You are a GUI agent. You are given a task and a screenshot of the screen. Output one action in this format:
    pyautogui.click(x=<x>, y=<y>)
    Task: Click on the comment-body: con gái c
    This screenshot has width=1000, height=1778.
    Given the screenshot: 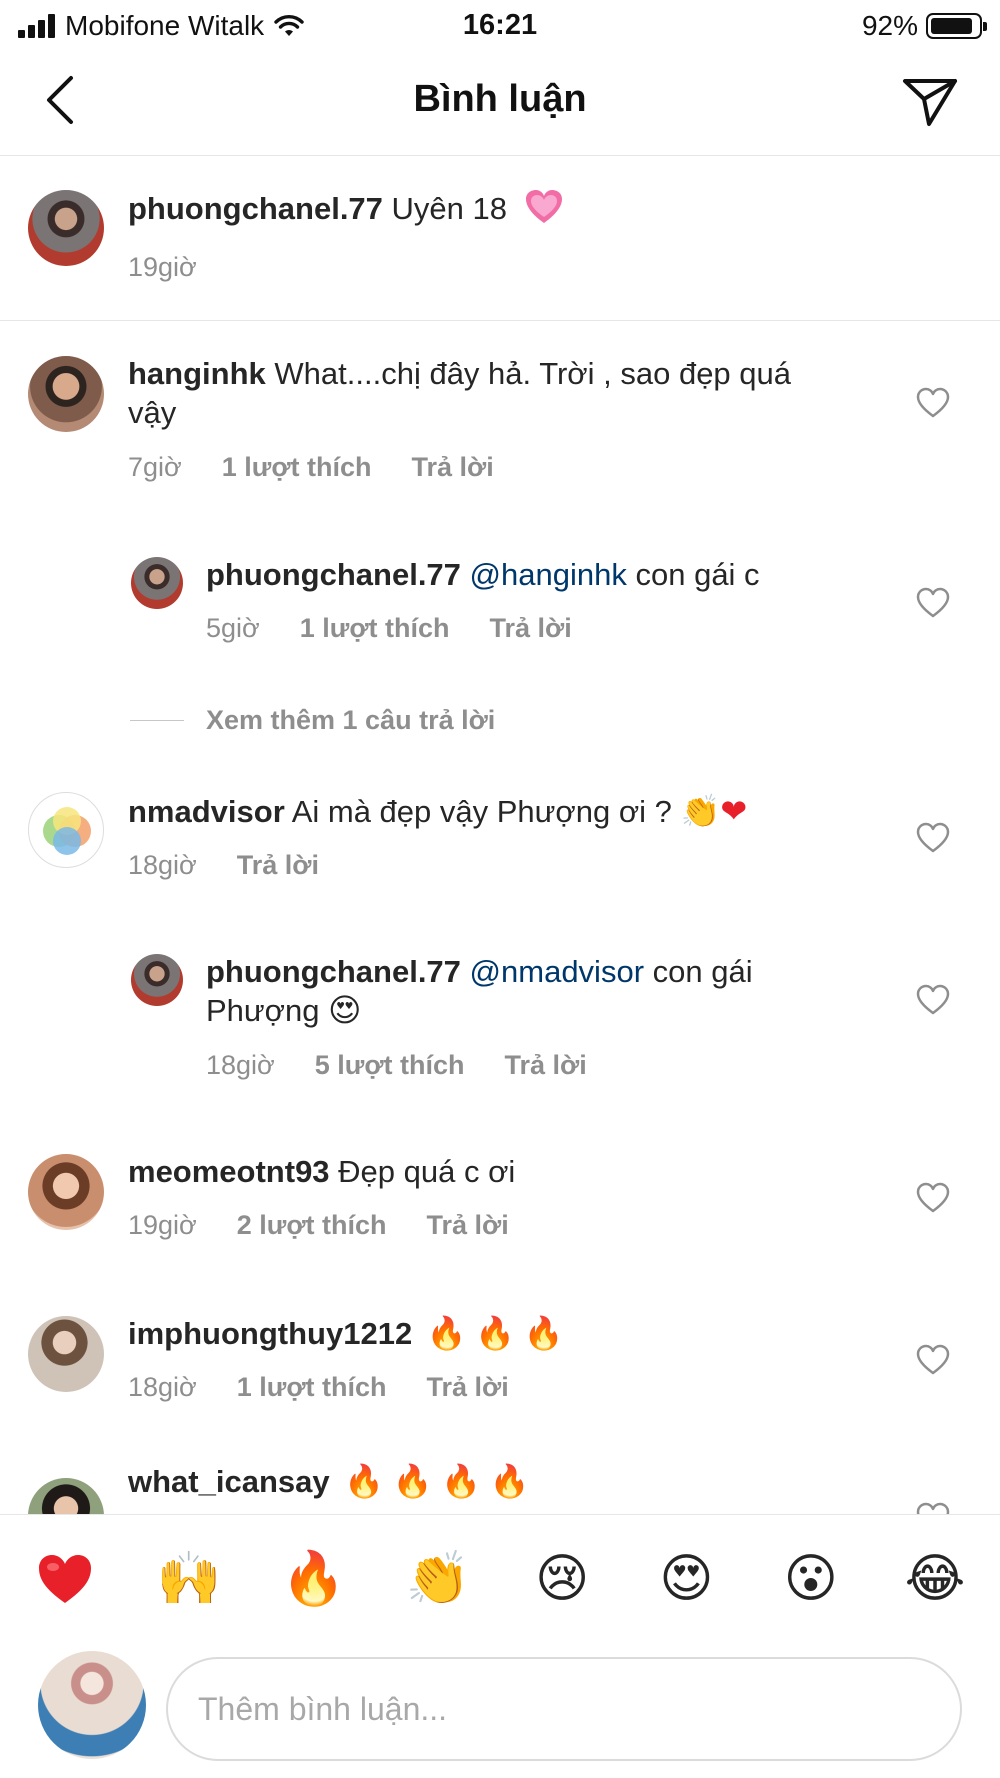 What is the action you would take?
    pyautogui.click(x=697, y=574)
    